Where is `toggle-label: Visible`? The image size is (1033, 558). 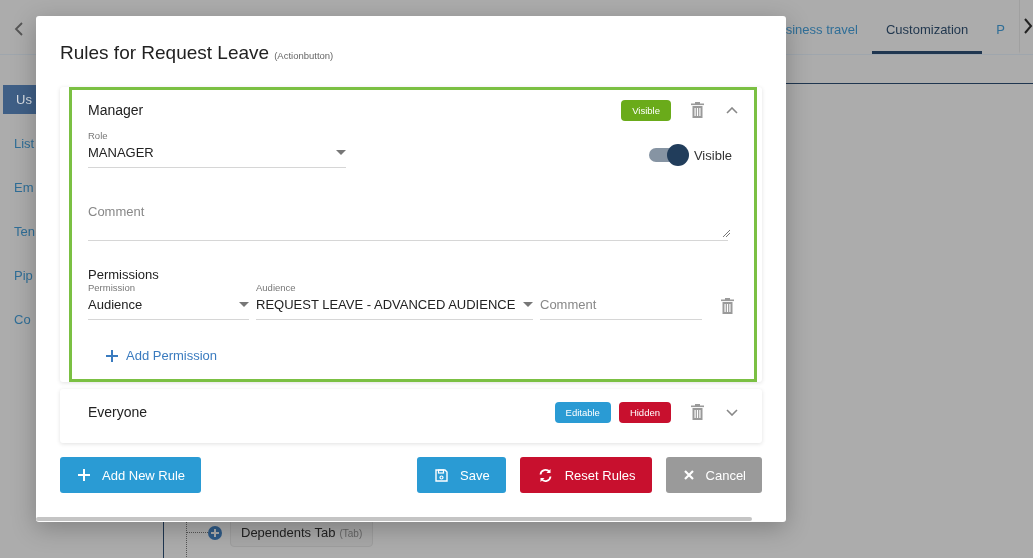 toggle-label: Visible is located at coordinates (712, 155).